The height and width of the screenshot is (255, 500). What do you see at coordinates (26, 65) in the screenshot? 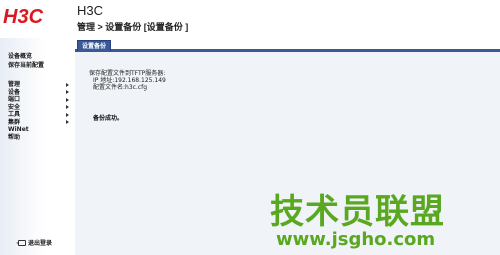
I see `sidebar-item-save-config: 保存当前配置` at bounding box center [26, 65].